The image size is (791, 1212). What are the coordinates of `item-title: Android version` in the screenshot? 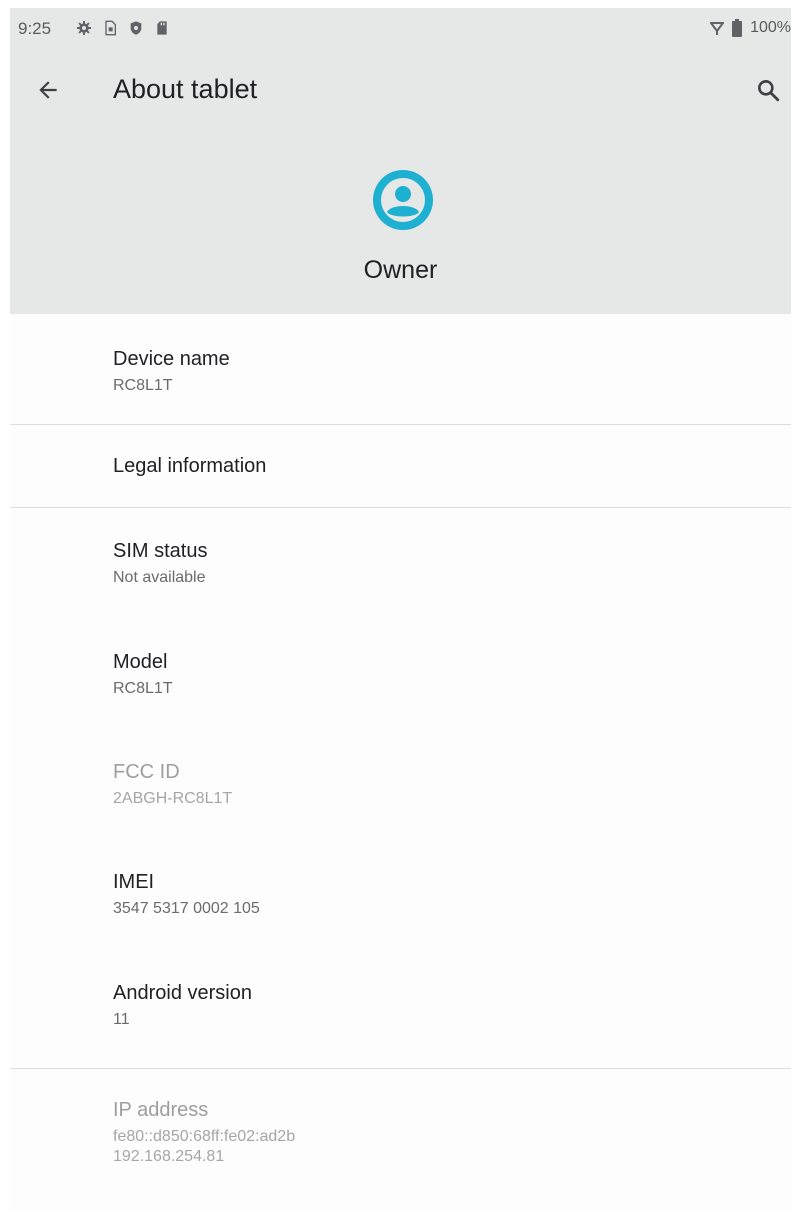 It's located at (182, 993).